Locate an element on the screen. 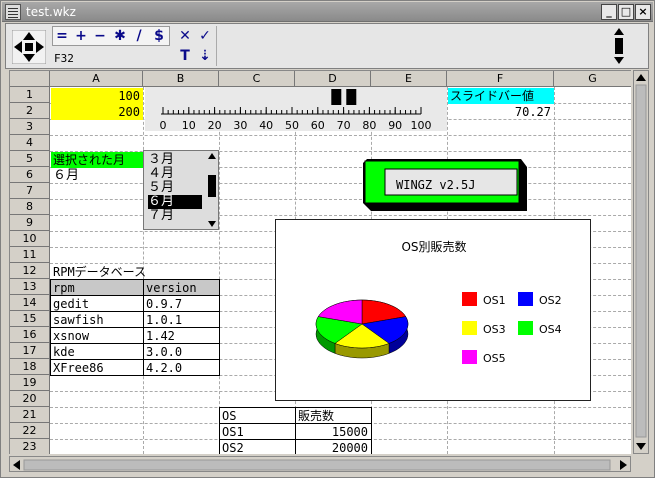 The width and height of the screenshot is (655, 478). row-header: 22 is located at coordinates (30, 431).